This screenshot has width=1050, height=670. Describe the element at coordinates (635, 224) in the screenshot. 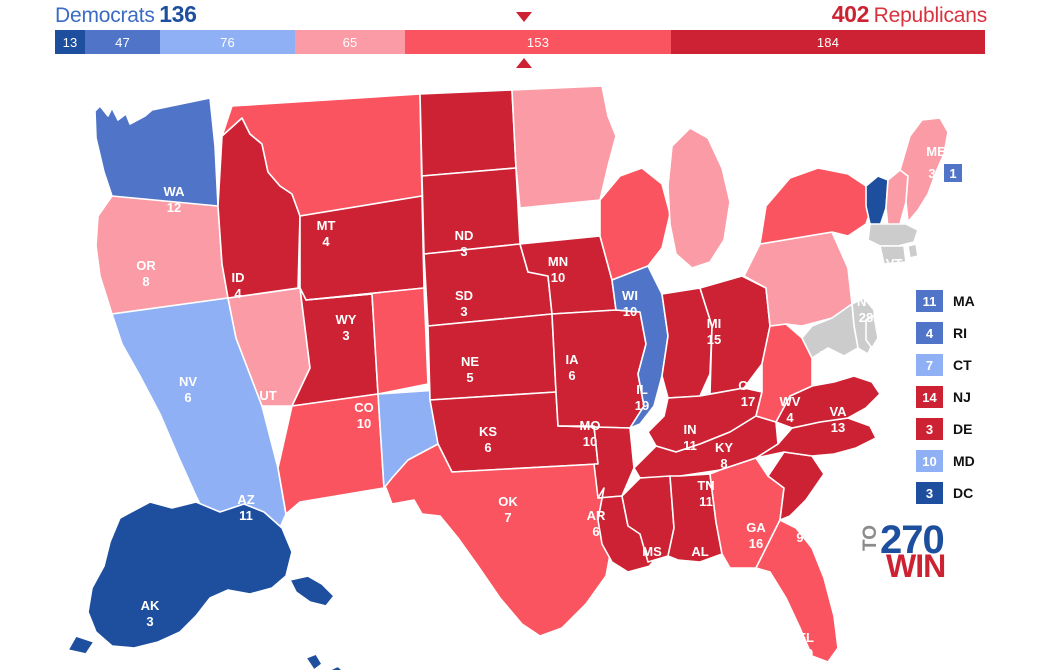

I see `state-wi` at that location.